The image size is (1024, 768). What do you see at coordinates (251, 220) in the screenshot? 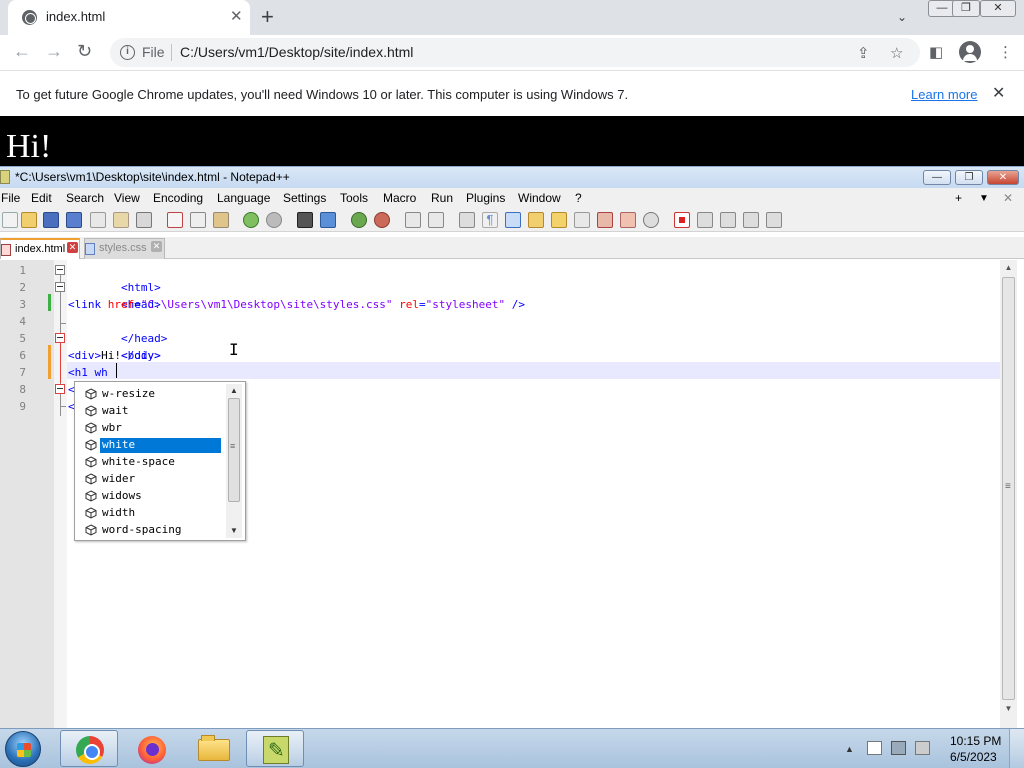
I see `undo-icon` at bounding box center [251, 220].